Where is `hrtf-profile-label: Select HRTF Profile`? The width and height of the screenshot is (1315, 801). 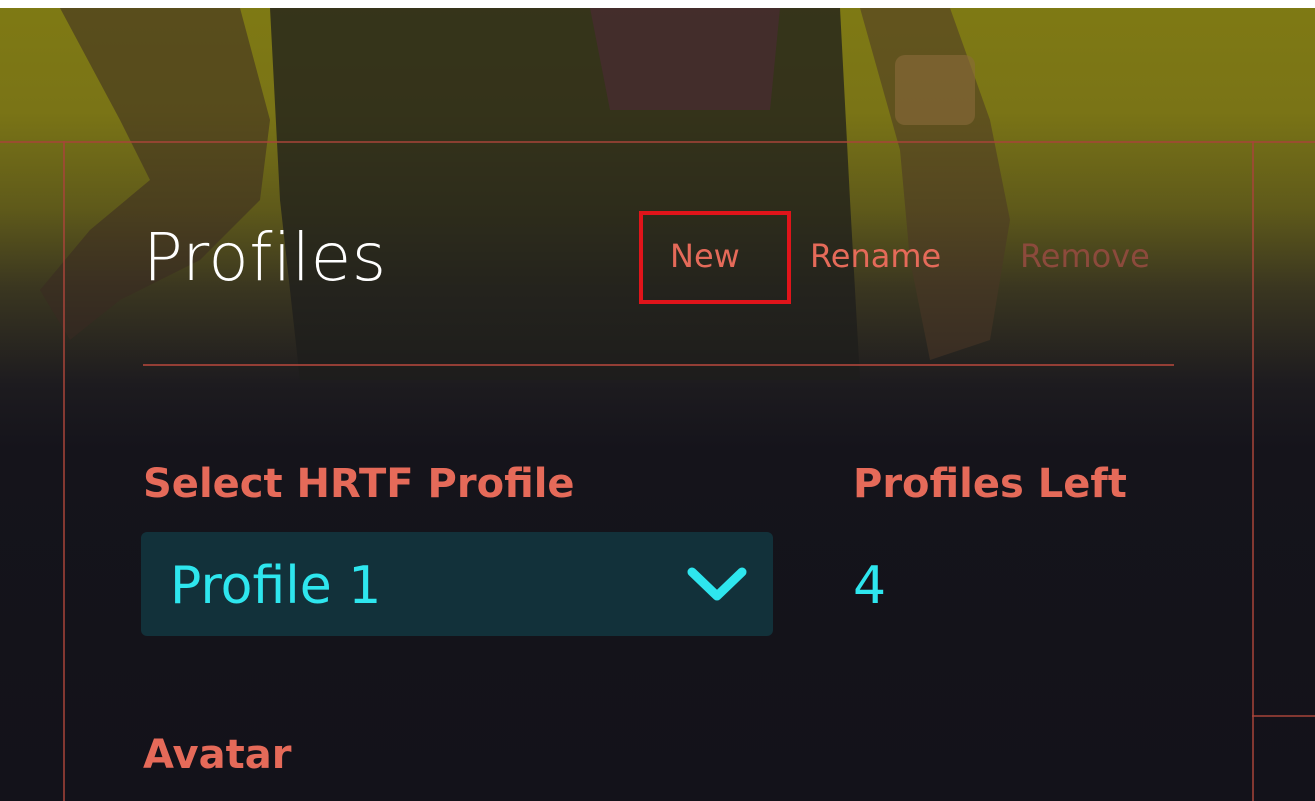
hrtf-profile-label: Select HRTF Profile is located at coordinates (359, 484).